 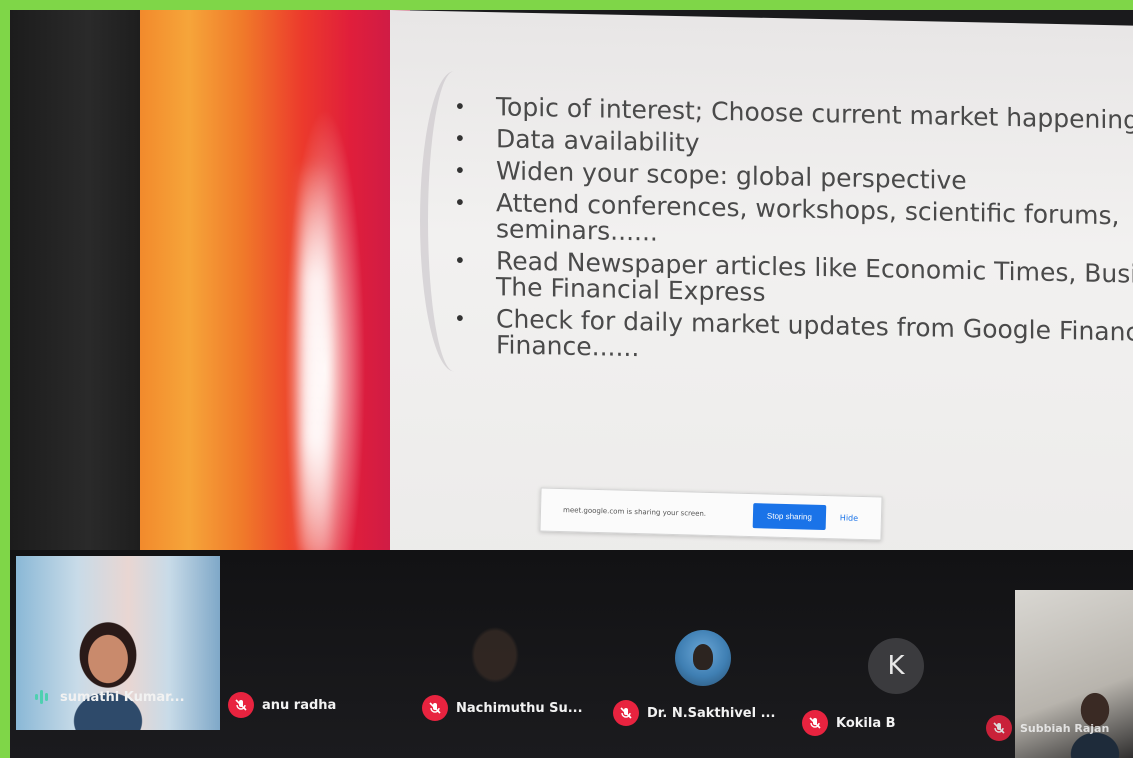 What do you see at coordinates (108, 670) in the screenshot?
I see `participant-image` at bounding box center [108, 670].